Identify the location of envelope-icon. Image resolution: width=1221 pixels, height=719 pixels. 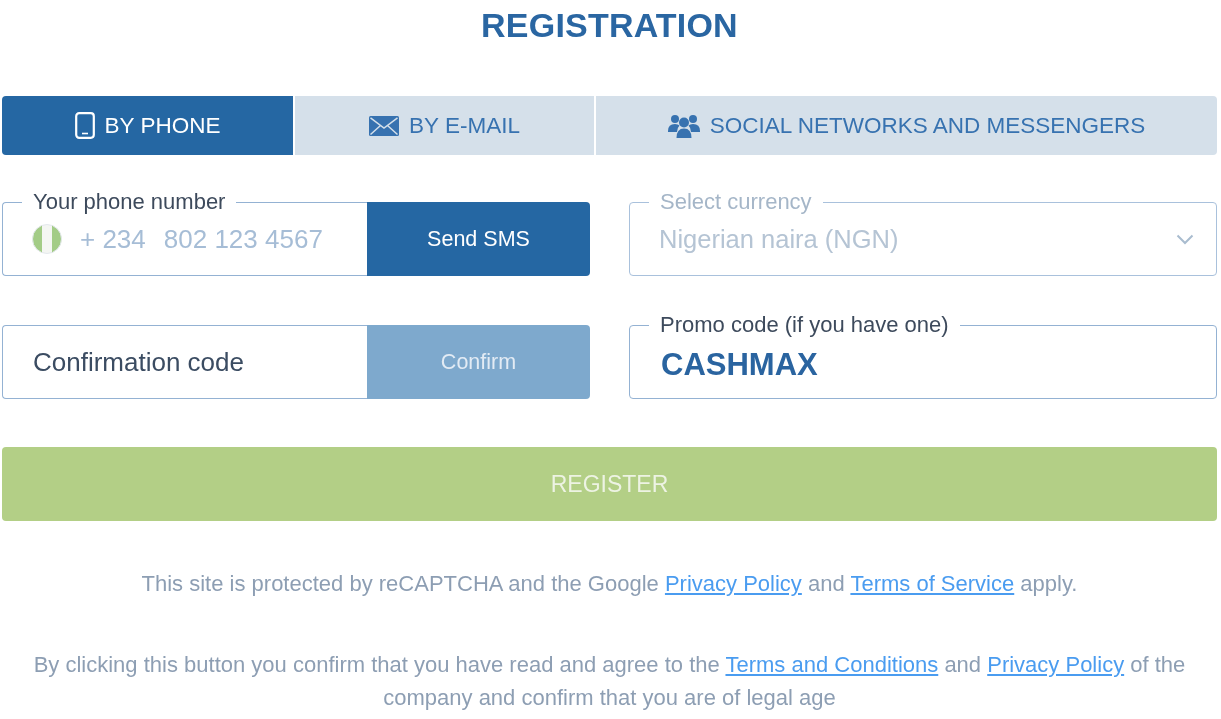
(384, 125).